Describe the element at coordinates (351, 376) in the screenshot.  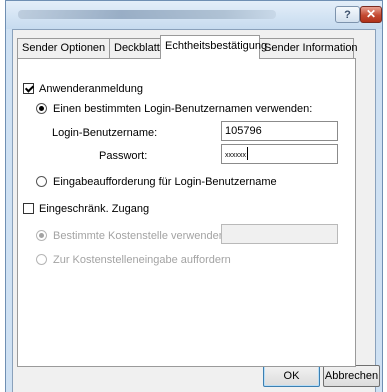
I see `cancel-button: Abbrechen` at that location.